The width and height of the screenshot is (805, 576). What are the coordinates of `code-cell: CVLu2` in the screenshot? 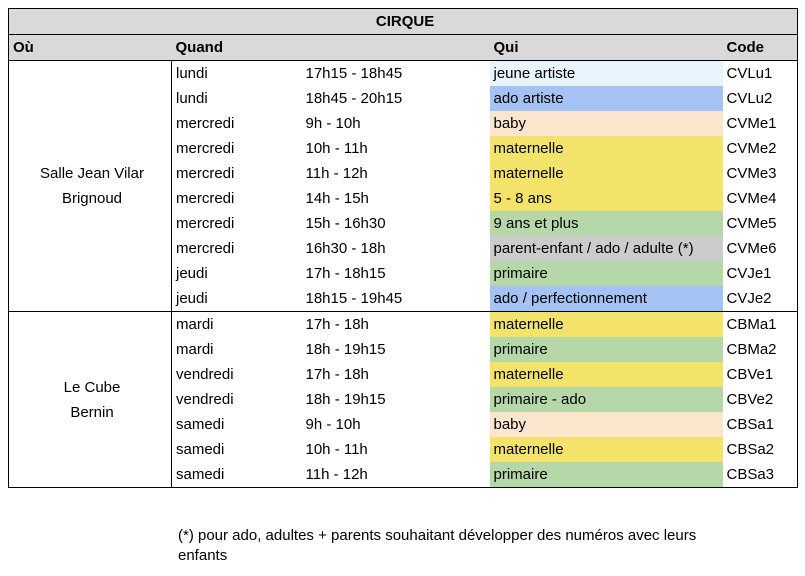 It's located at (760, 98).